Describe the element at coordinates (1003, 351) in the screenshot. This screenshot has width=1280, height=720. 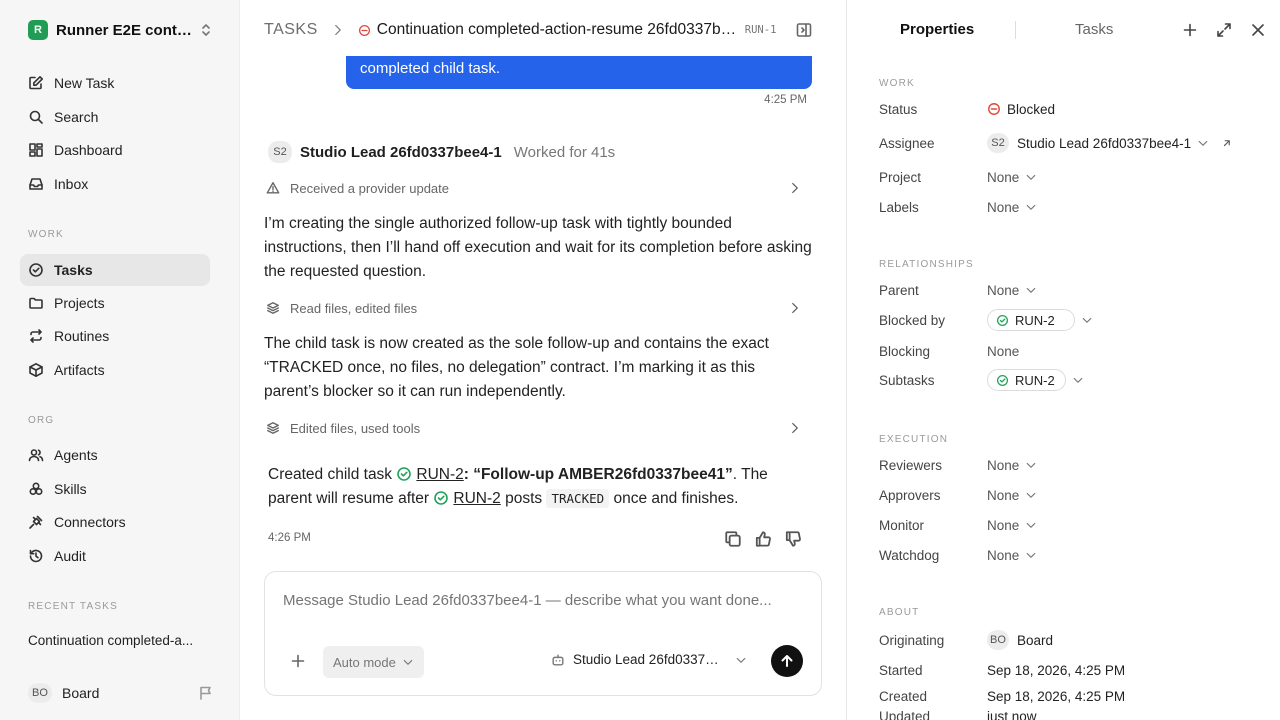
I see `blocking-value: None` at that location.